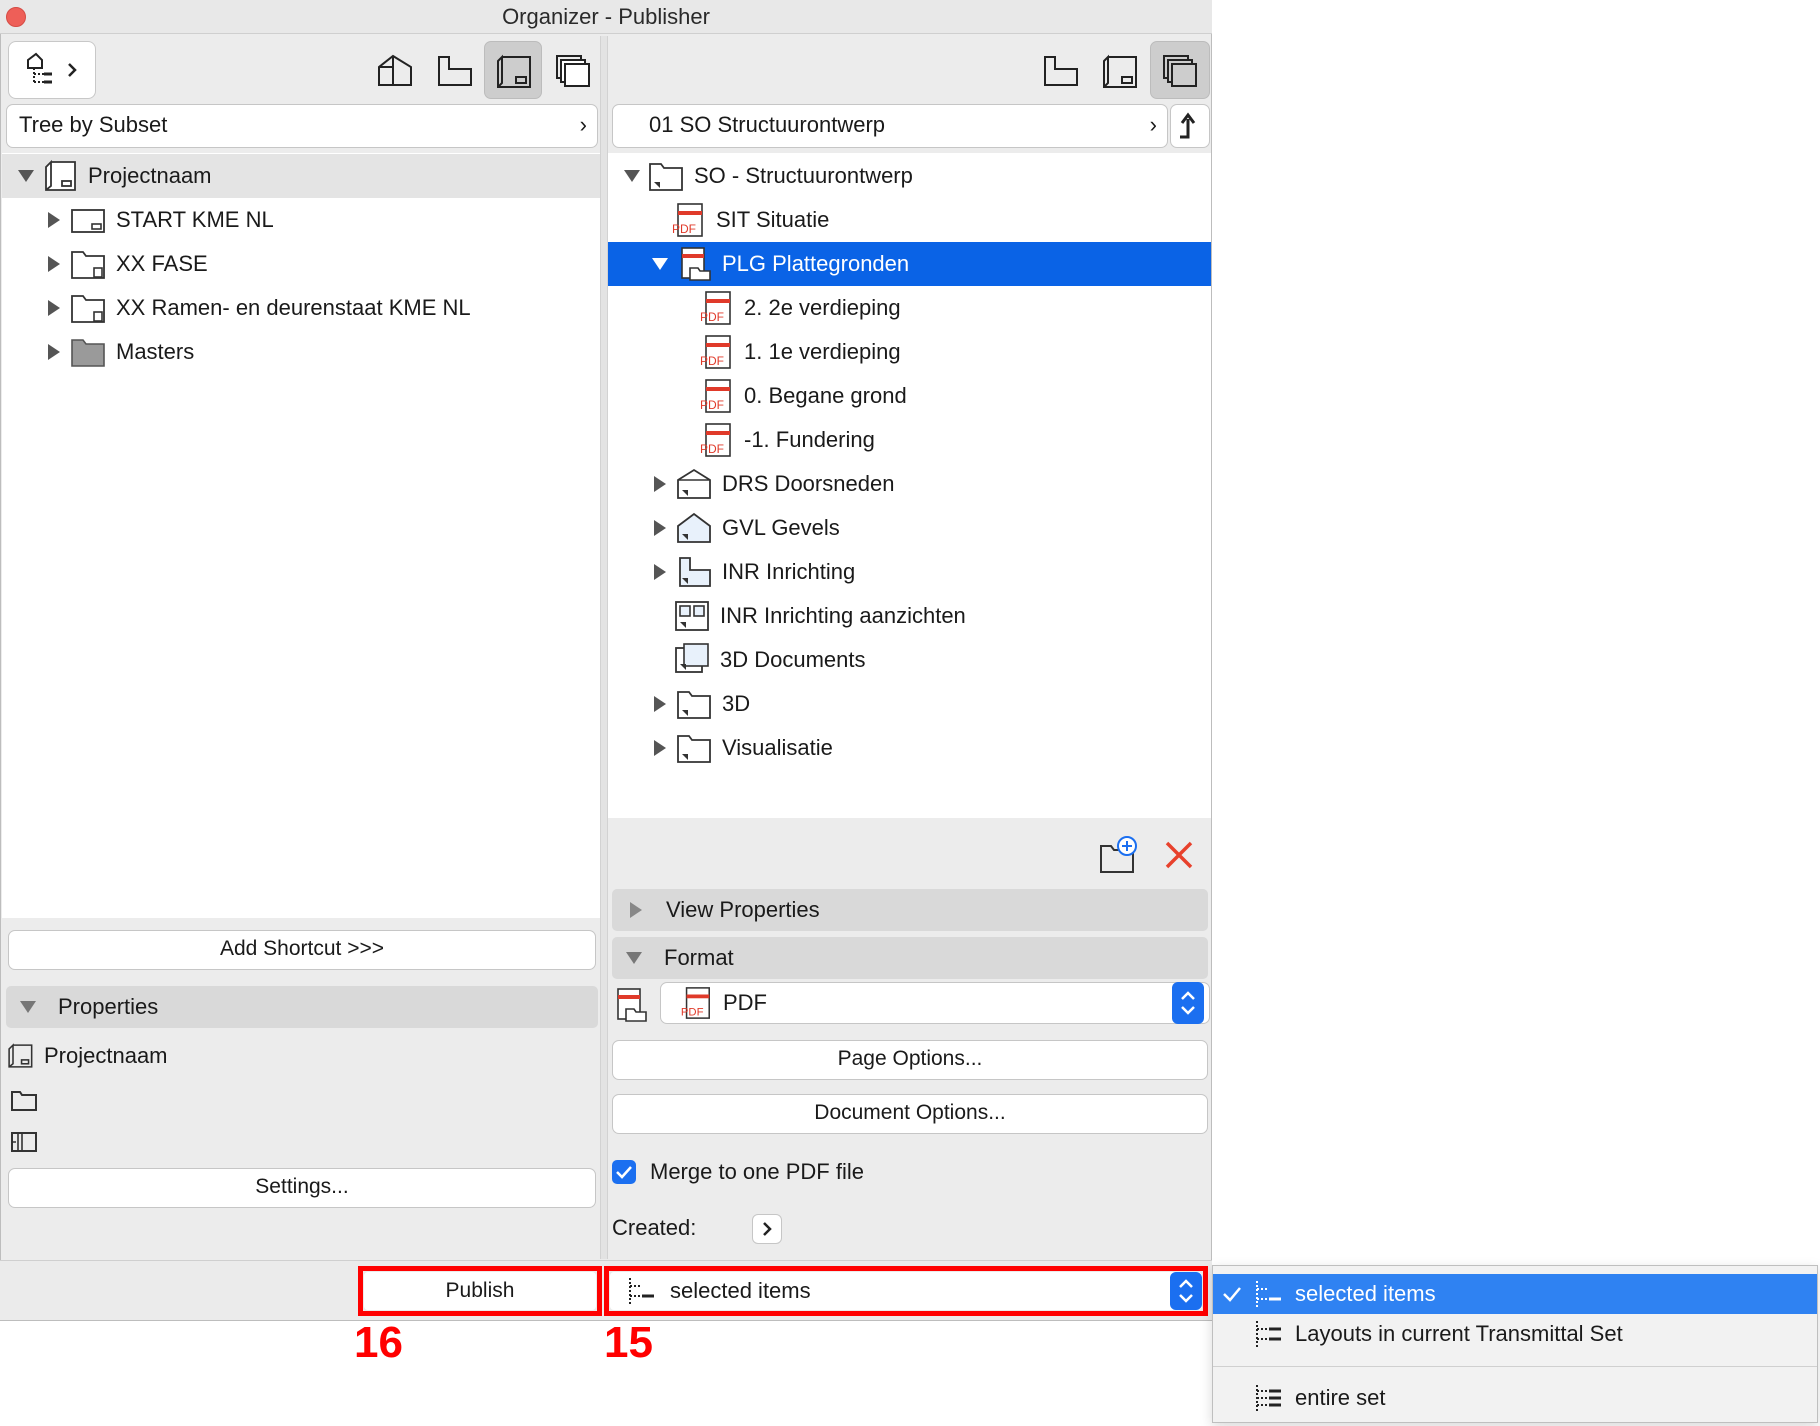  I want to click on tree-all-icon, so click(1268, 1398).